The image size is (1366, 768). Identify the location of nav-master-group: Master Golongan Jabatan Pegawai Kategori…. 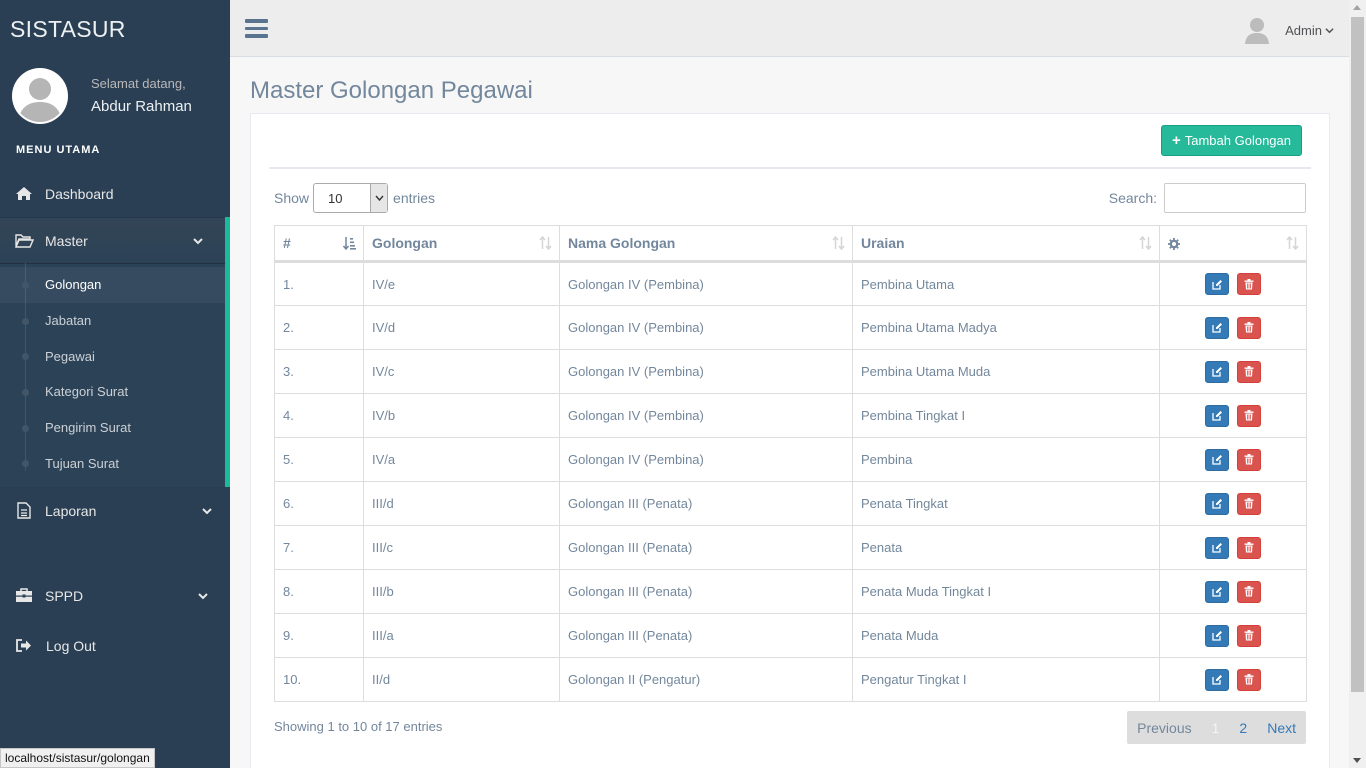
(115, 352).